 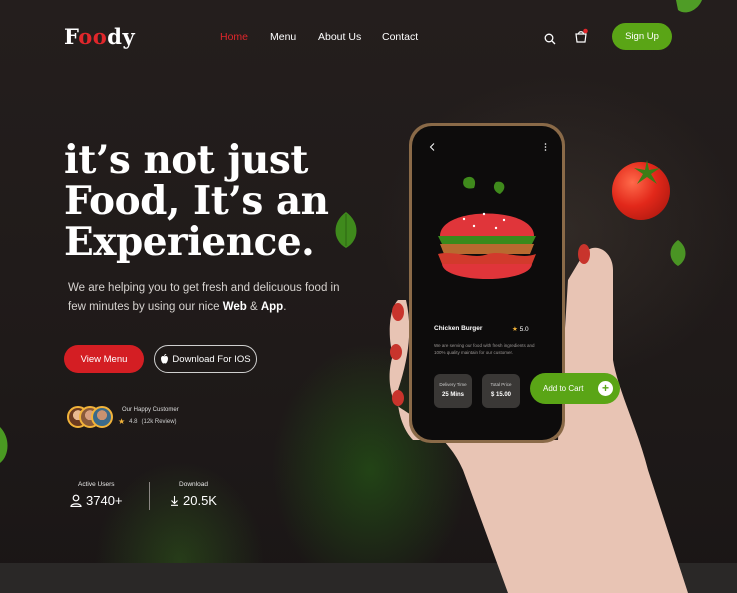 I want to click on download-ios-button: Download For IOS, so click(x=205, y=359).